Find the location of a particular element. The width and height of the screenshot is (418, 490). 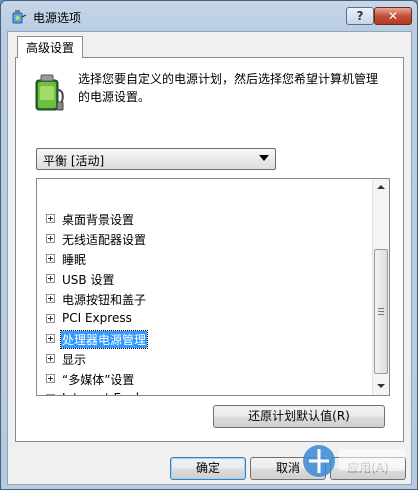

tree-item-label: 处理器电源管理 is located at coordinates (104, 339).